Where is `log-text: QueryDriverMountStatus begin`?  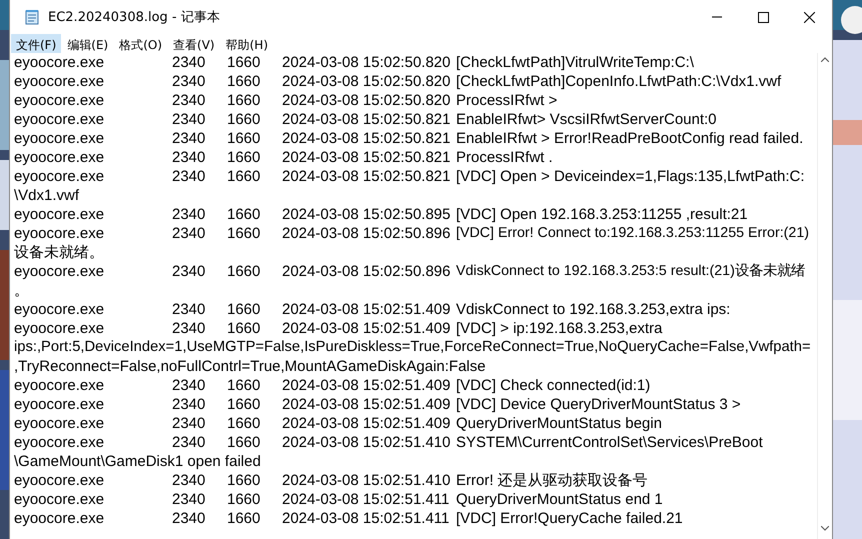 log-text: QueryDriverMountStatus begin is located at coordinates (559, 423).